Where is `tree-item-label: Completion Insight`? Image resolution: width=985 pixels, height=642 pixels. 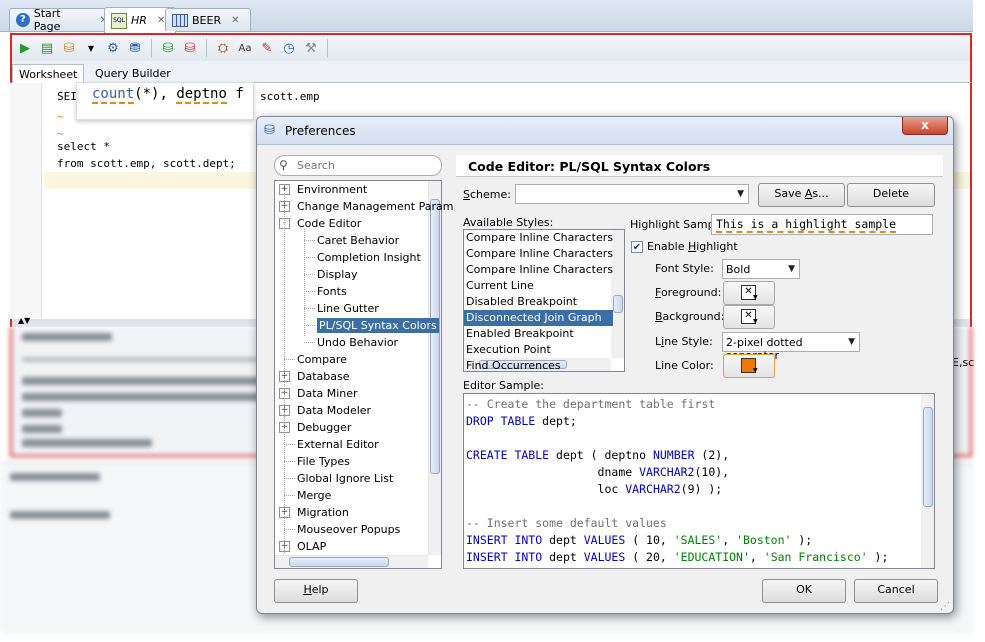 tree-item-label: Completion Insight is located at coordinates (369, 257).